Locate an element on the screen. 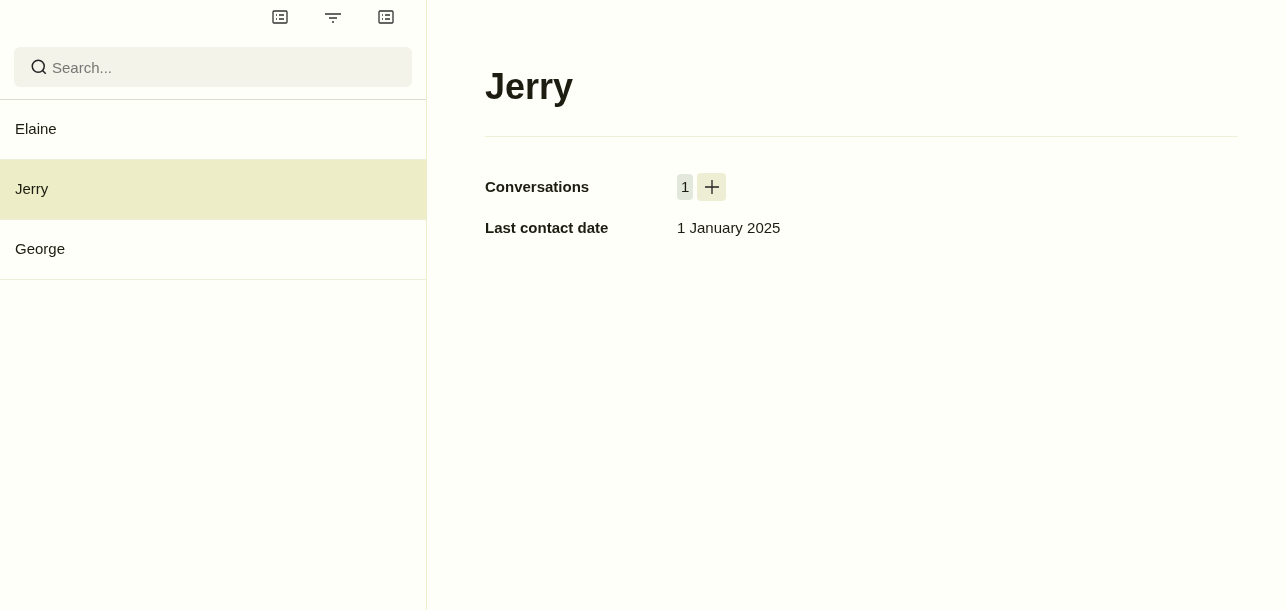  field-value: 1 January 2025 is located at coordinates (729, 228).